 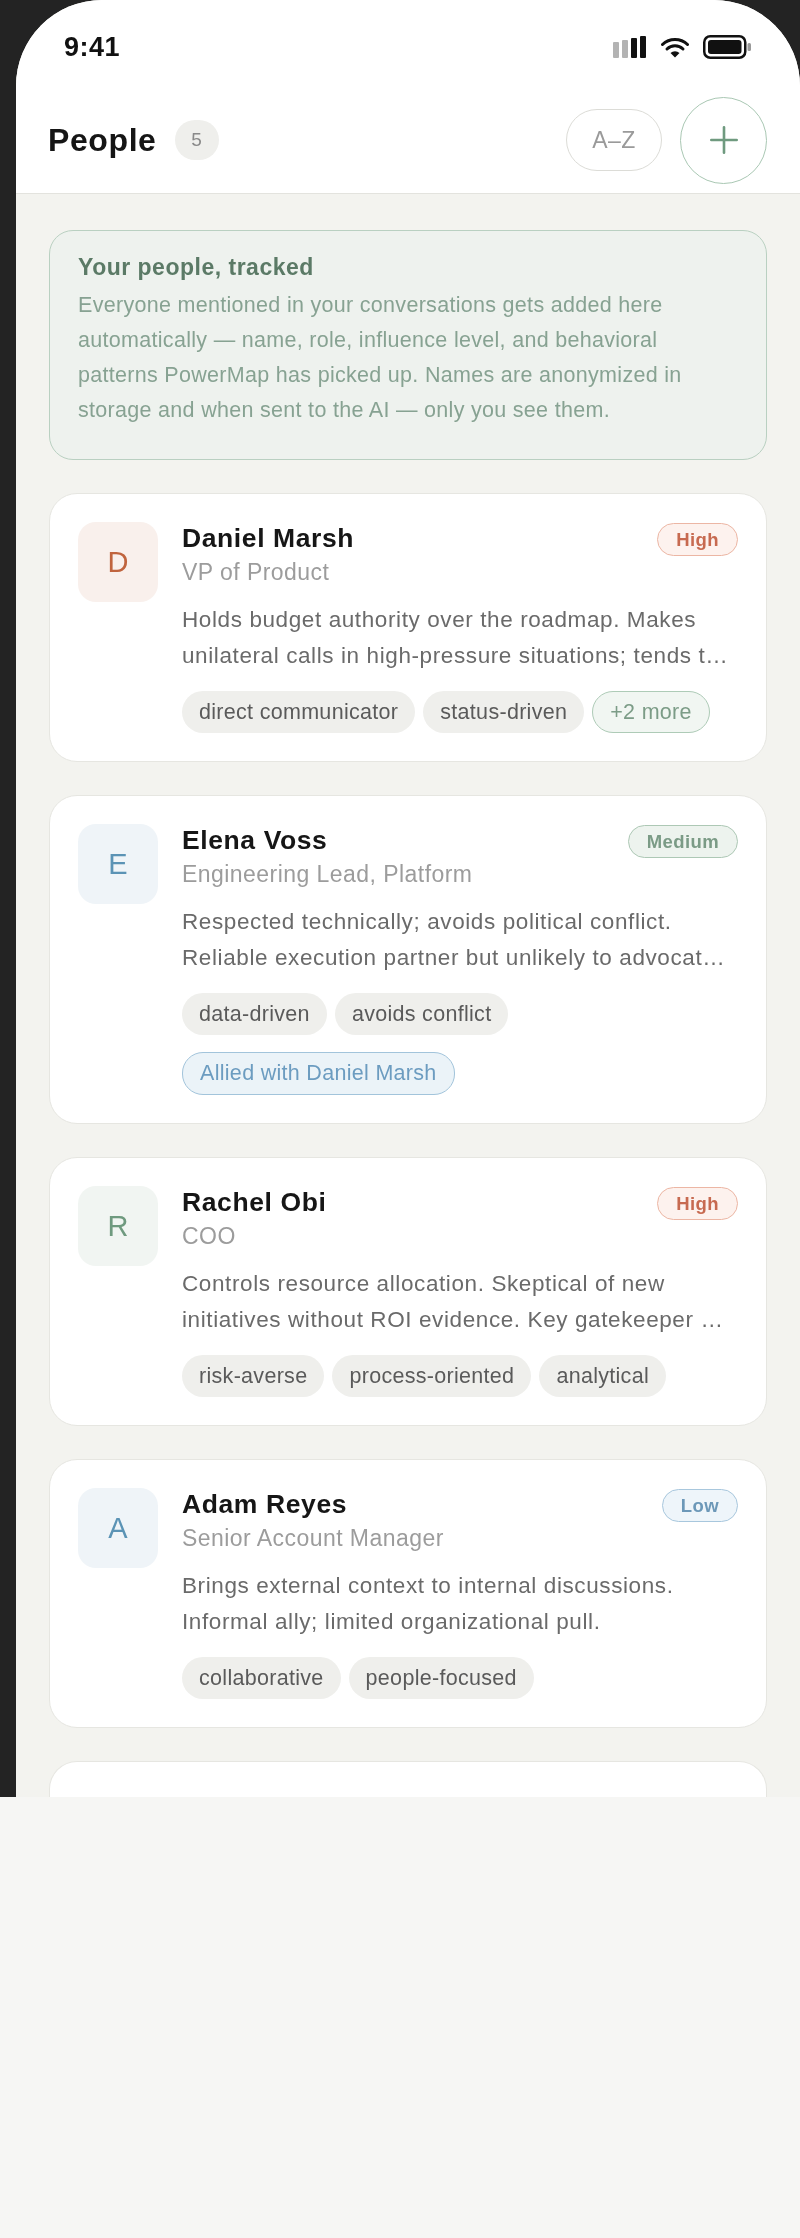 I want to click on person-role: Senior Account Manager, so click(x=313, y=1538).